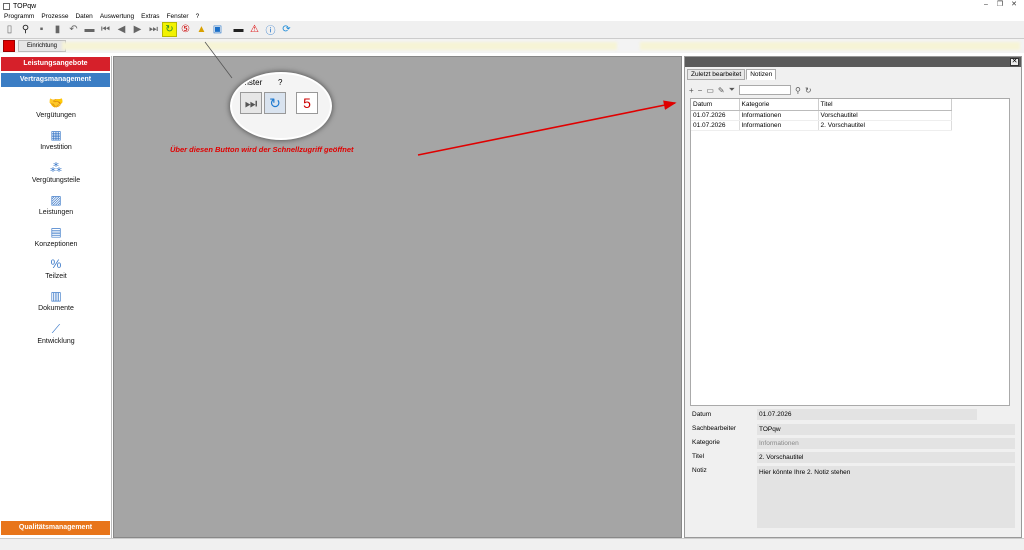 Image resolution: width=1024 pixels, height=550 pixels. Describe the element at coordinates (56, 308) in the screenshot. I see `sidebar-item-label: Dokumente` at that location.